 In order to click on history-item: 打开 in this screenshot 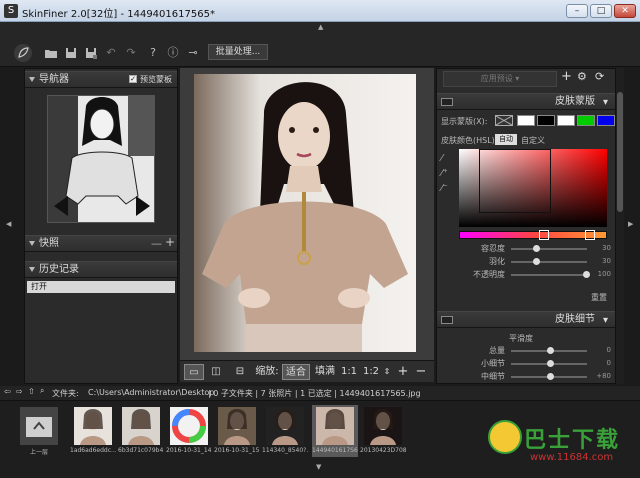, I will do `click(101, 287)`.